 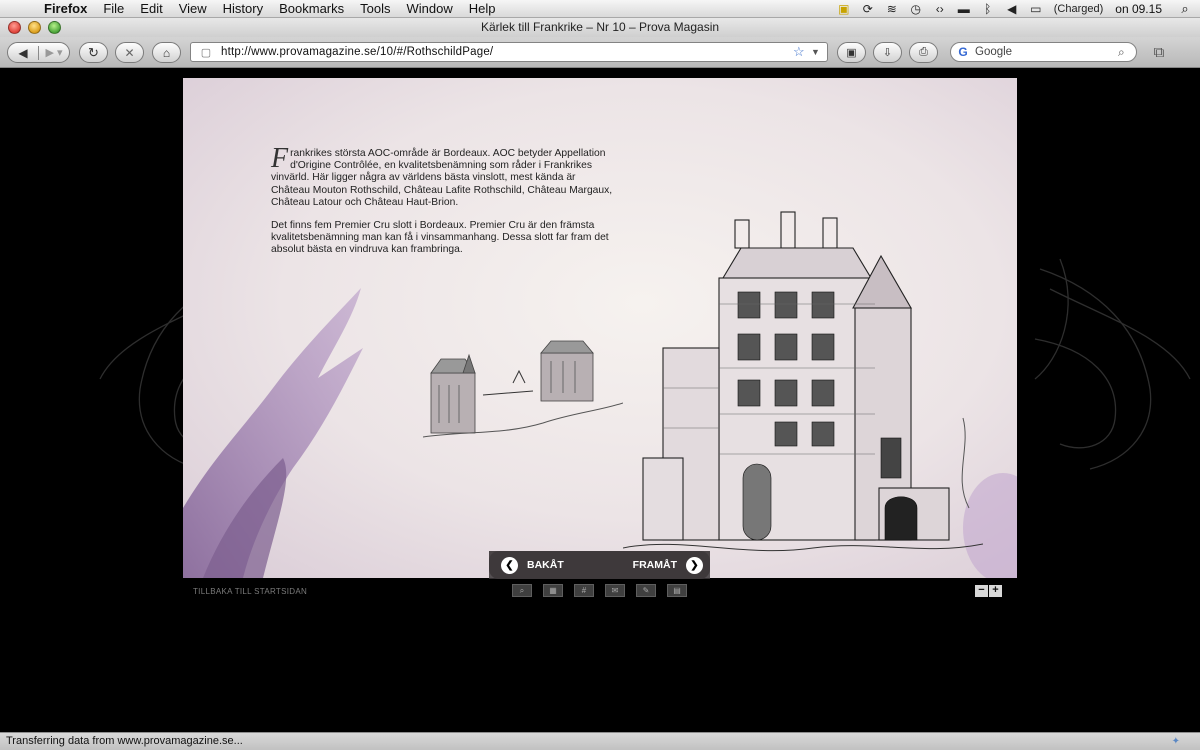 What do you see at coordinates (995, 591) in the screenshot?
I see `zoom-in-button: +` at bounding box center [995, 591].